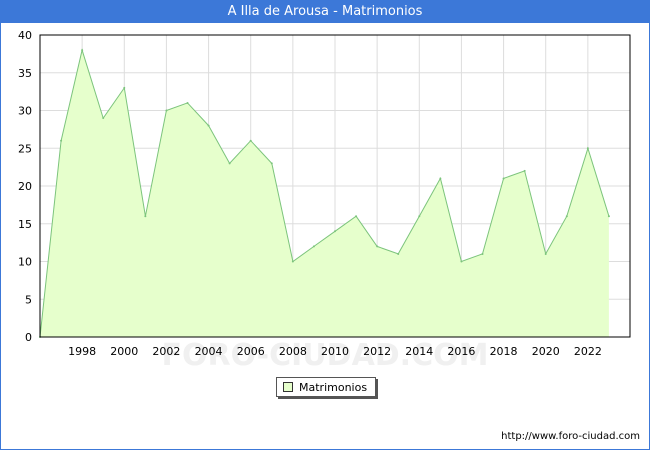 This screenshot has height=450, width=650. I want to click on x-tick-label: 2000, so click(124, 351).